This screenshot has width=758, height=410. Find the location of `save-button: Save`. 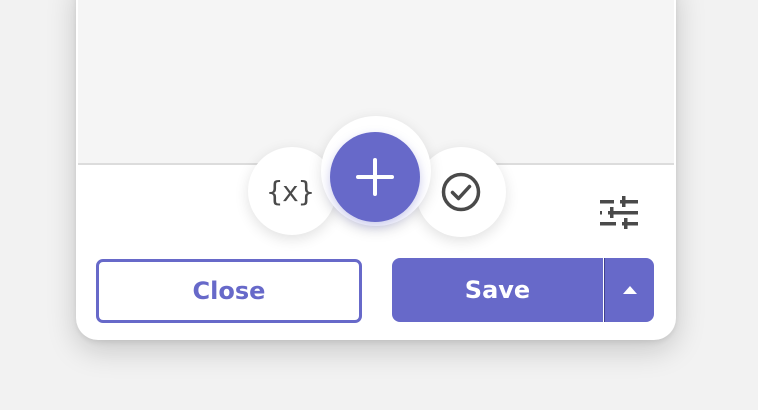

save-button: Save is located at coordinates (497, 290).